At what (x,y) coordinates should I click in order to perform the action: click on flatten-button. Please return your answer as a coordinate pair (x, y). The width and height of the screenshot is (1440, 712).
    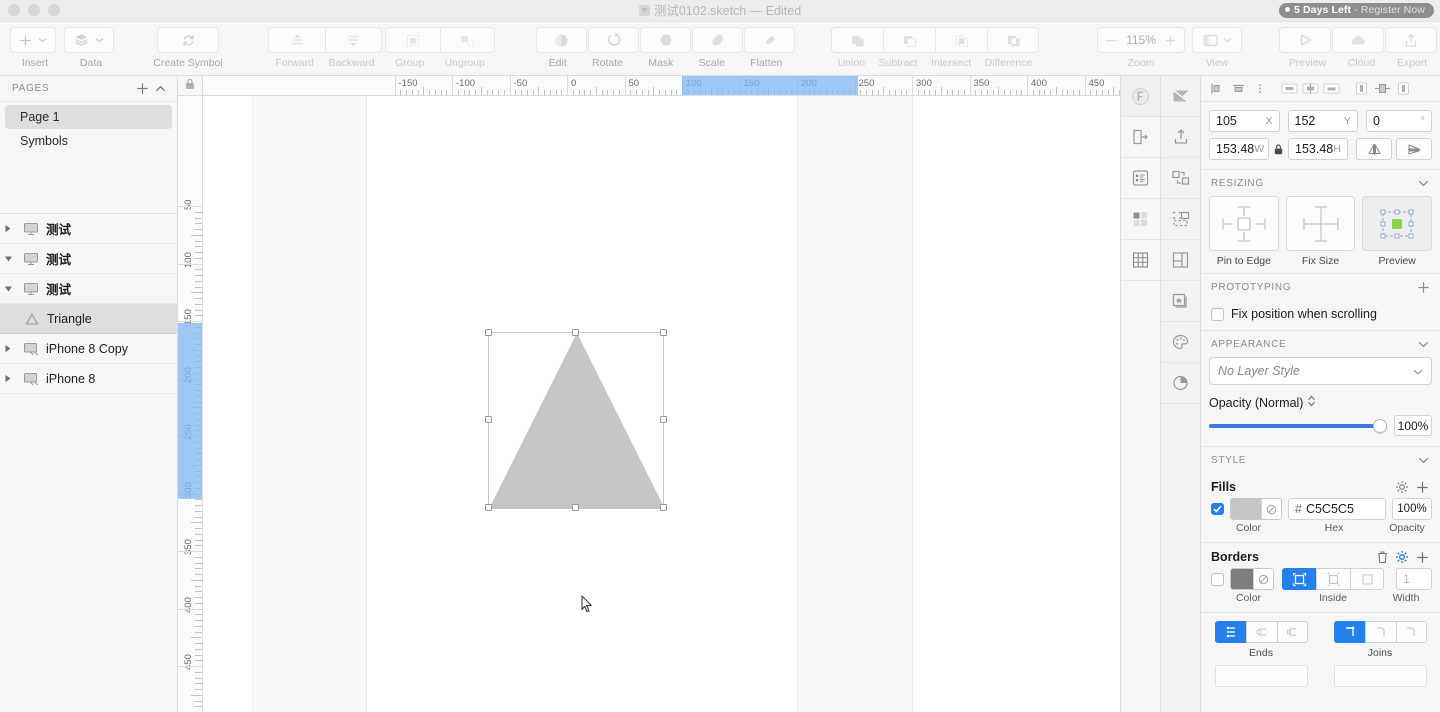
    Looking at the image, I should click on (769, 40).